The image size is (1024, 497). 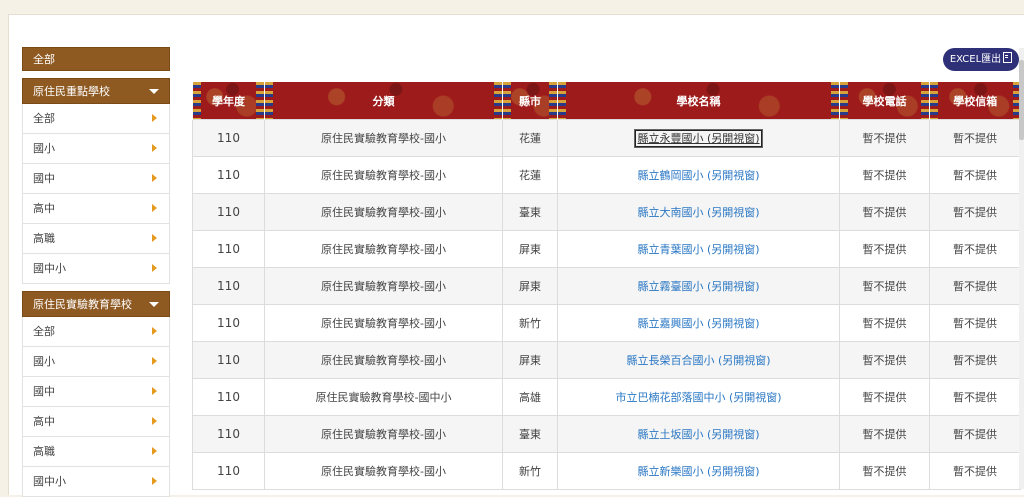 I want to click on school-link: 縣立新樂國小 (另開視窗), so click(x=698, y=471).